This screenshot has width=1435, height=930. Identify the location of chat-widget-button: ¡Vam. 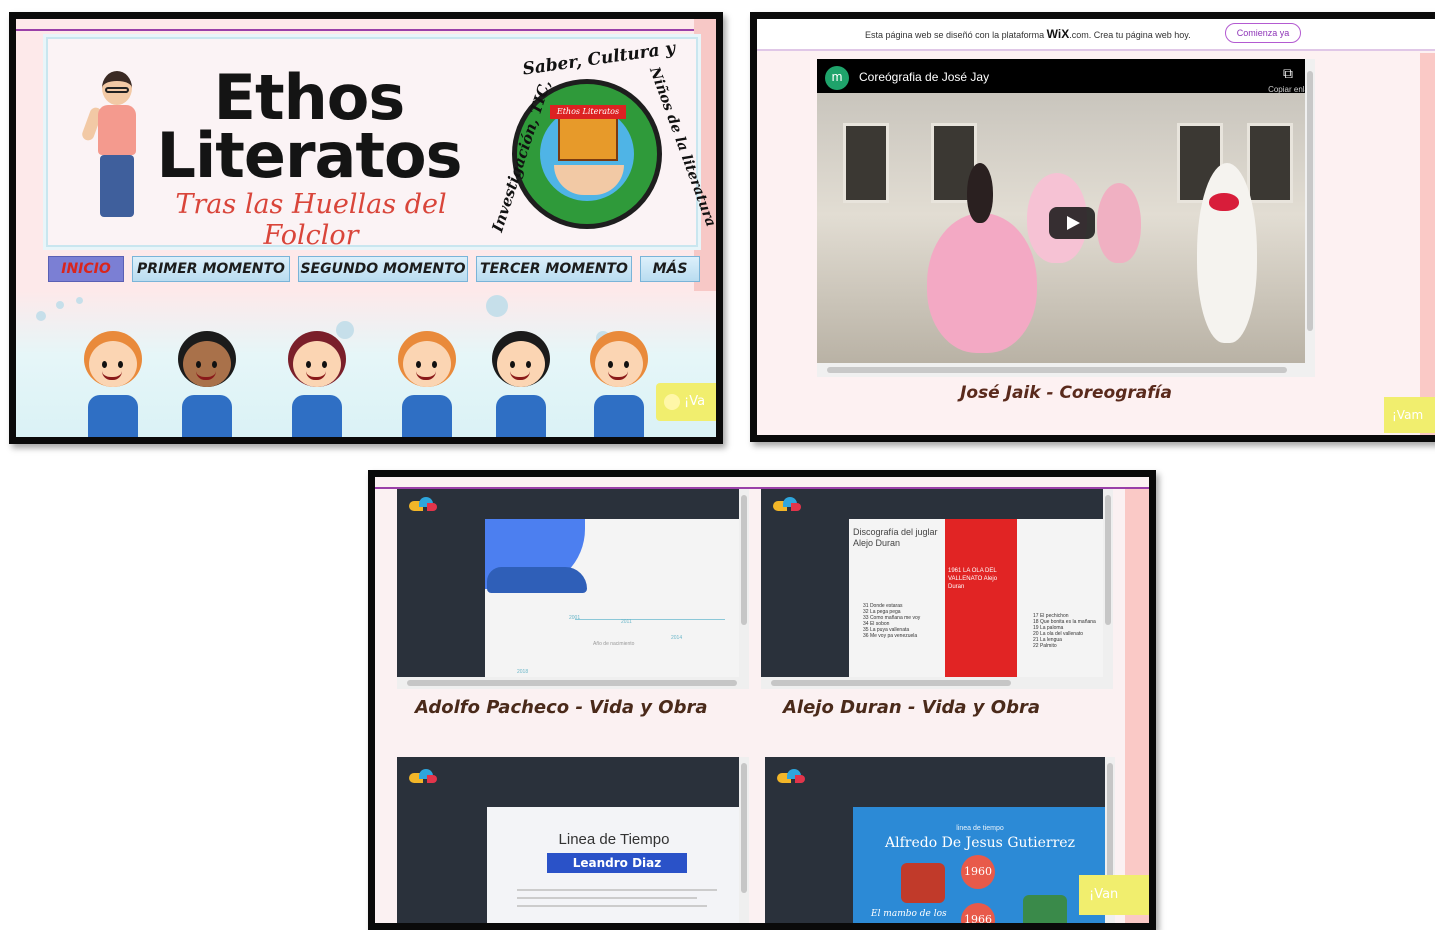
(1409, 415).